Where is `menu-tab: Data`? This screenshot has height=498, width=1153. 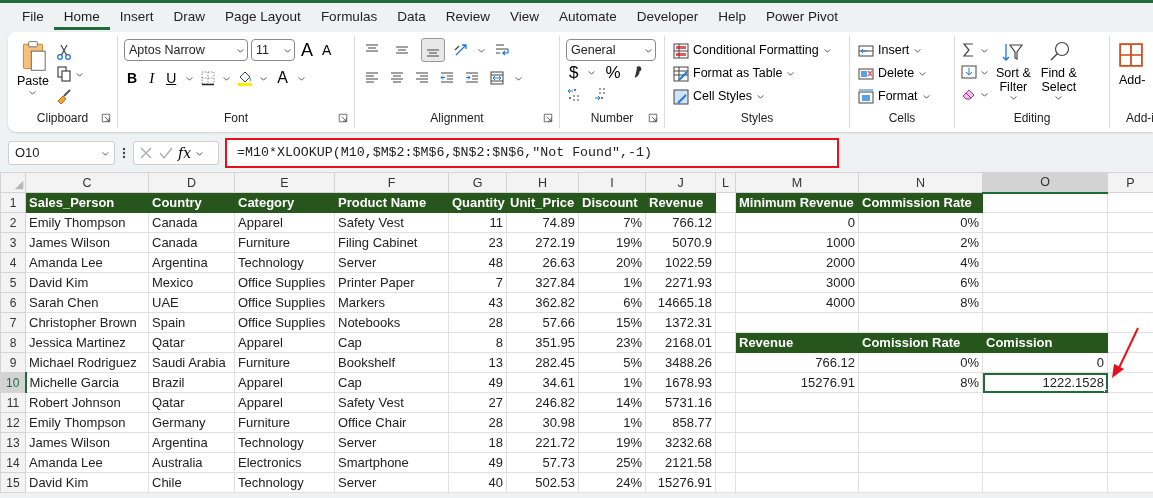 menu-tab: Data is located at coordinates (411, 17).